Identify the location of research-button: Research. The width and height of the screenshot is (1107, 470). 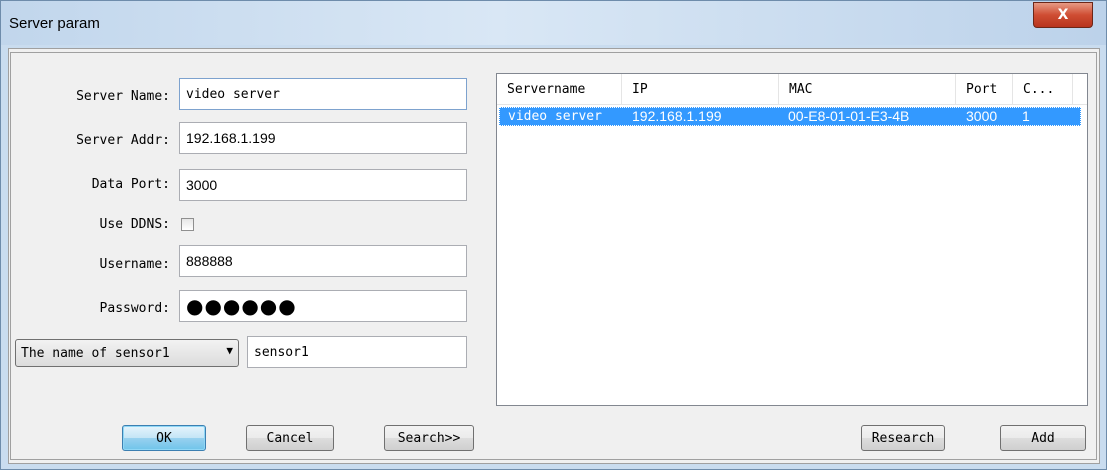
(903, 438).